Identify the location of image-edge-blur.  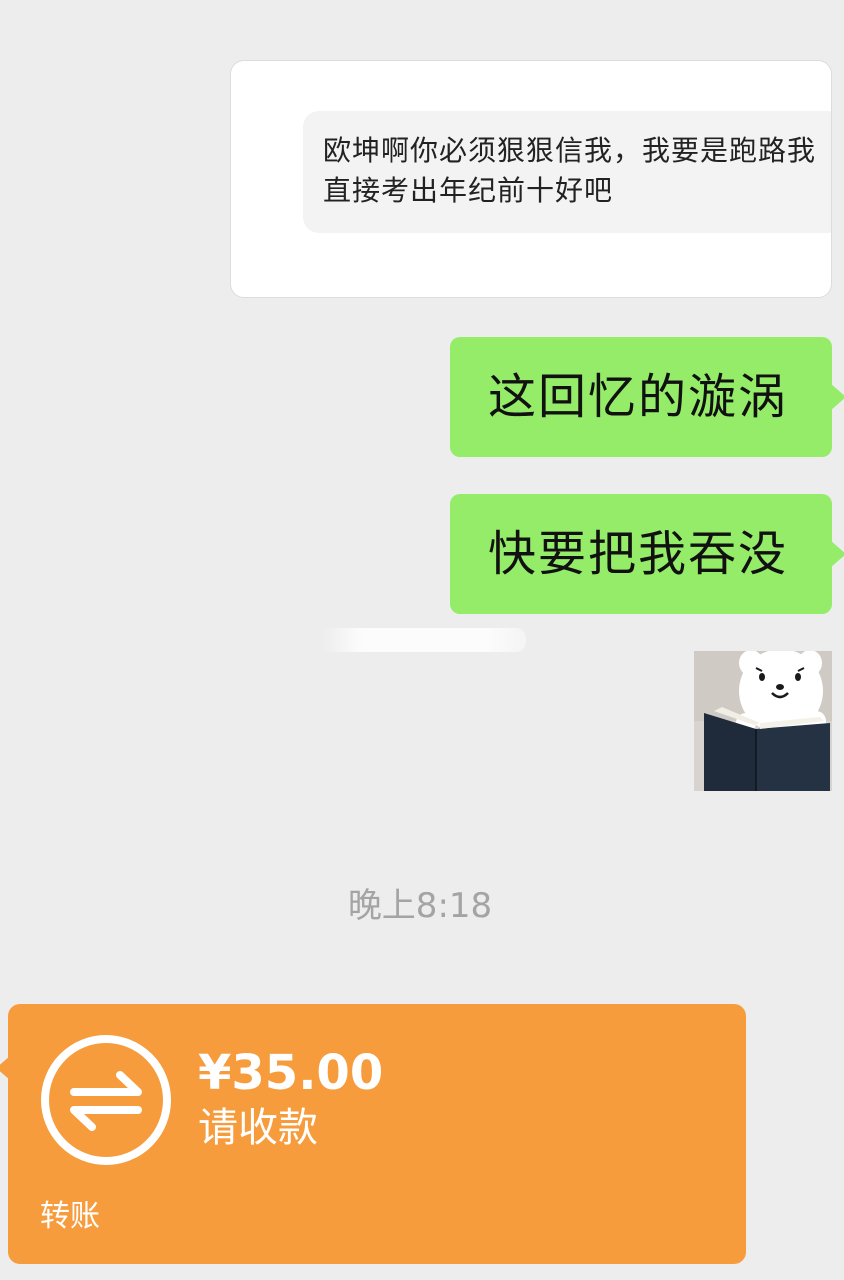
(257, 159).